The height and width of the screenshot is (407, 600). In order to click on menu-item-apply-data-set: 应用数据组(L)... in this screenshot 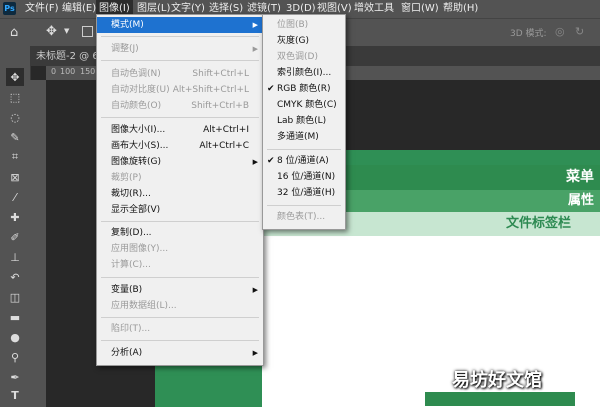, I will do `click(180, 306)`.